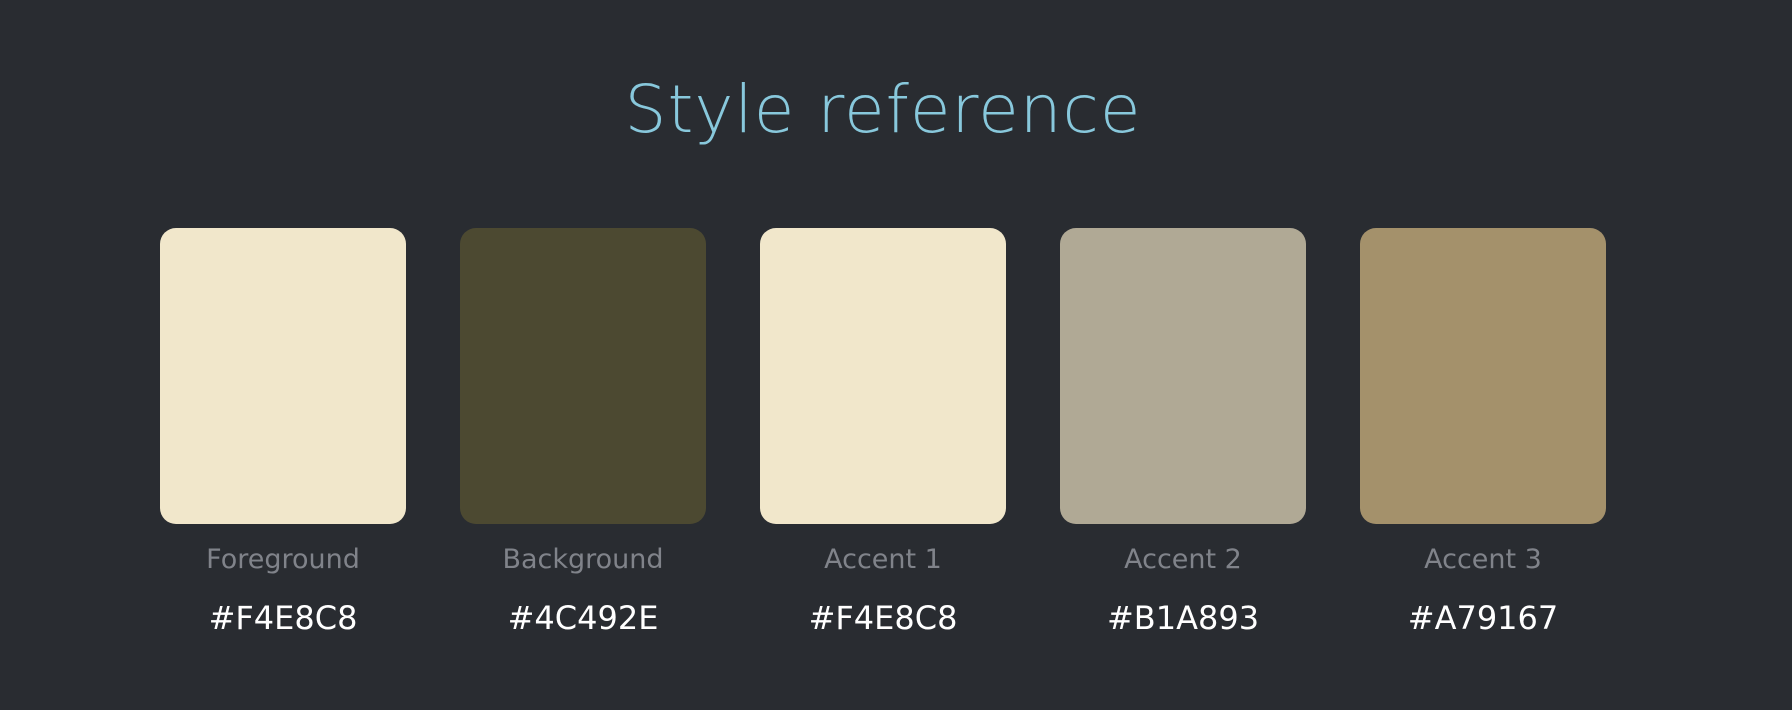 The height and width of the screenshot is (710, 1792). I want to click on swatch-label: Accent 2, so click(1183, 559).